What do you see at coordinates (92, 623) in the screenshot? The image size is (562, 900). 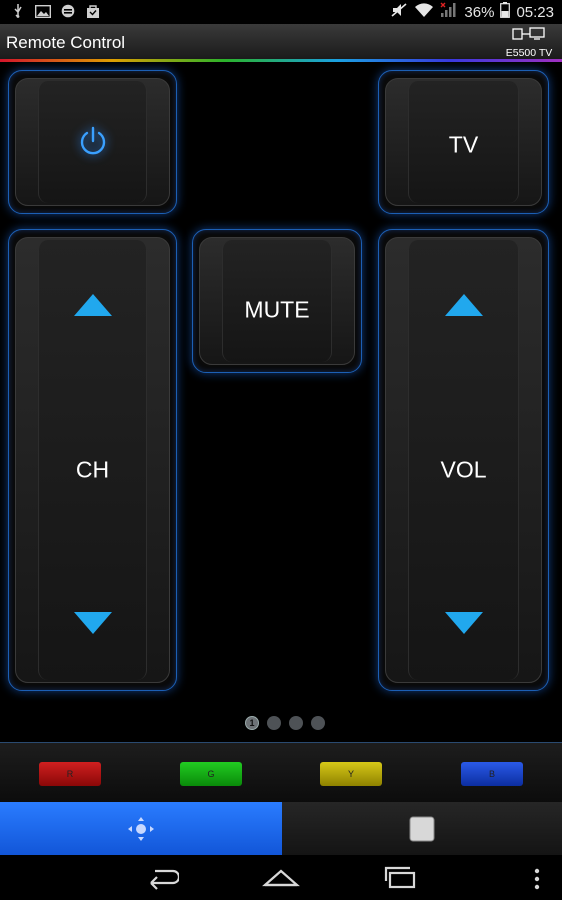 I see `channel-down-button` at bounding box center [92, 623].